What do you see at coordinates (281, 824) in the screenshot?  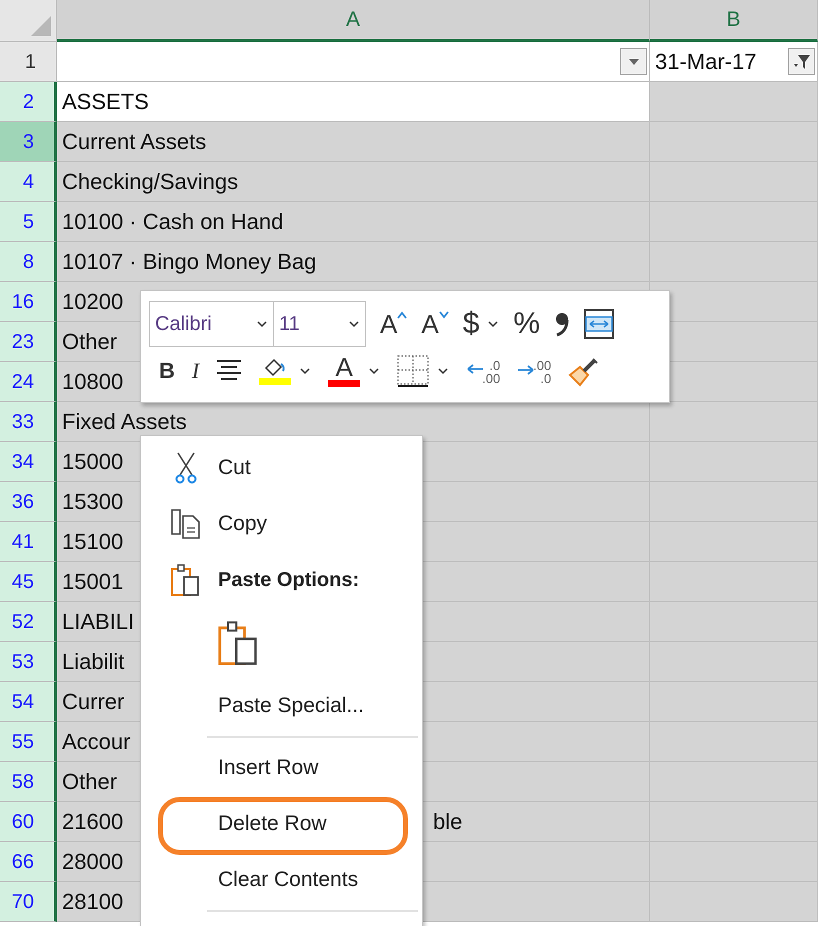 I see `menu-item: Delete Row` at bounding box center [281, 824].